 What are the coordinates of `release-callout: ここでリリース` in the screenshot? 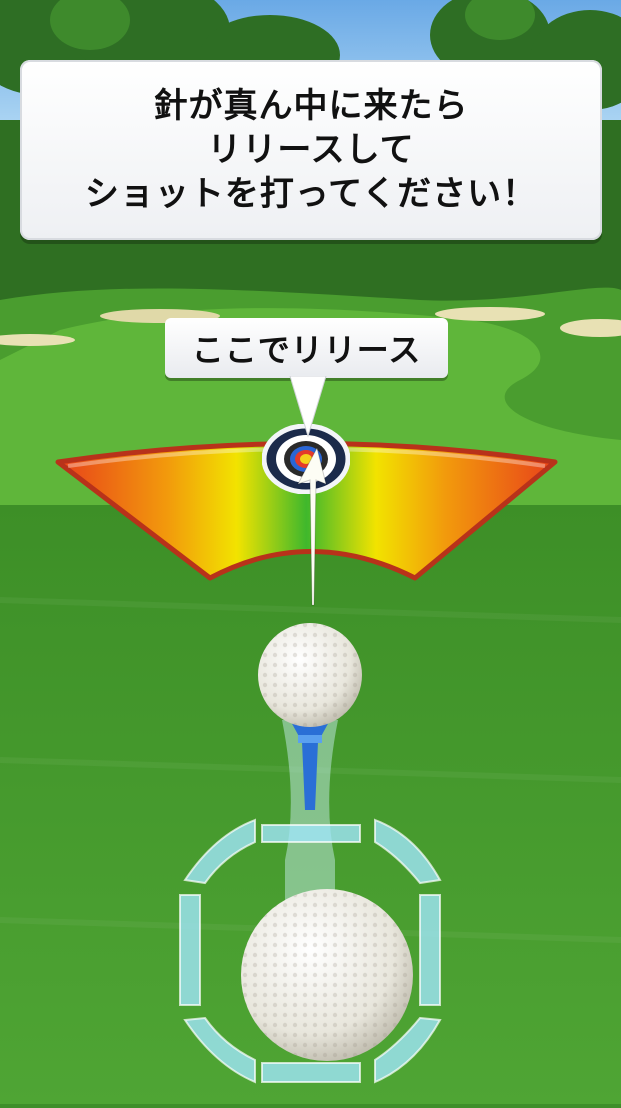 It's located at (306, 348).